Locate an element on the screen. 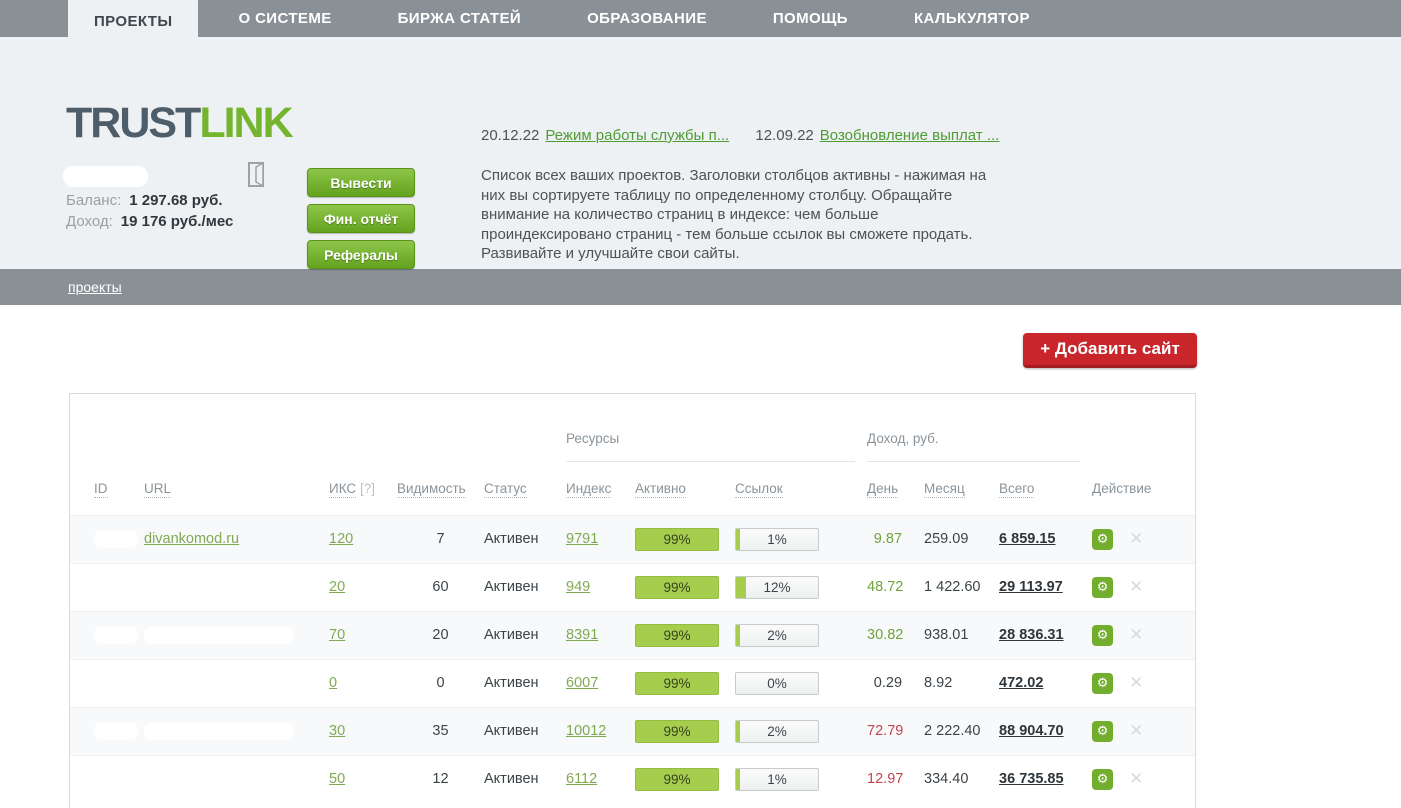 This screenshot has height=808, width=1401. iks-cell: 70 is located at coordinates (363, 635).